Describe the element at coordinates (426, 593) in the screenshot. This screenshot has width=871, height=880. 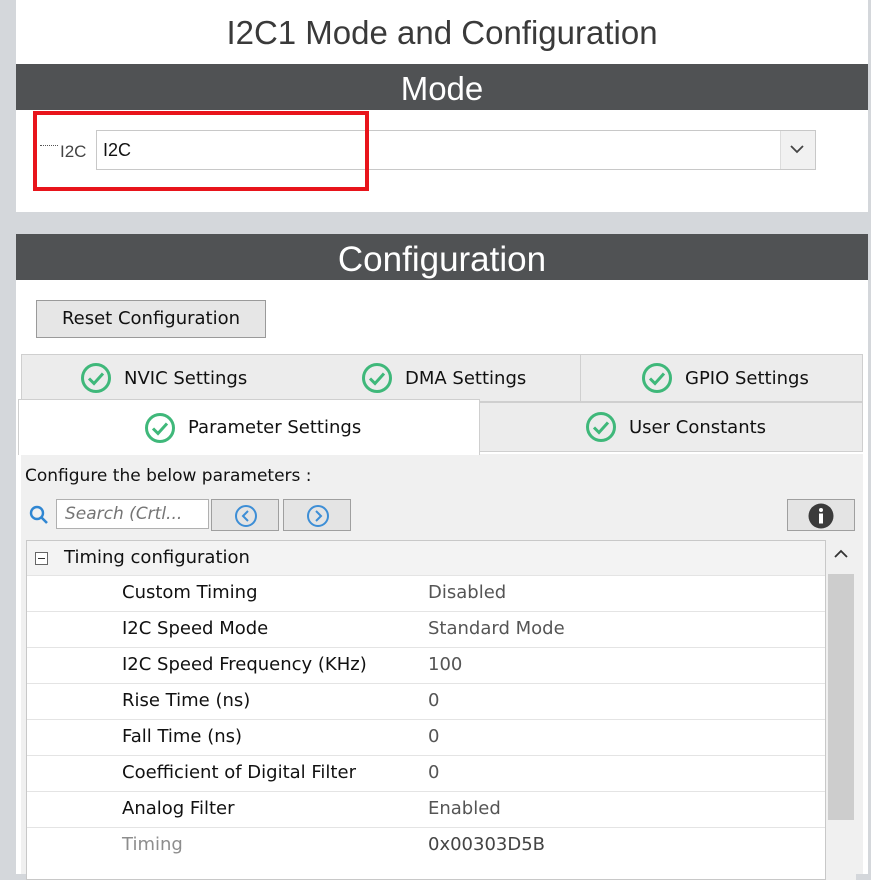
I see `table-row: Custom Timing Disabled` at that location.